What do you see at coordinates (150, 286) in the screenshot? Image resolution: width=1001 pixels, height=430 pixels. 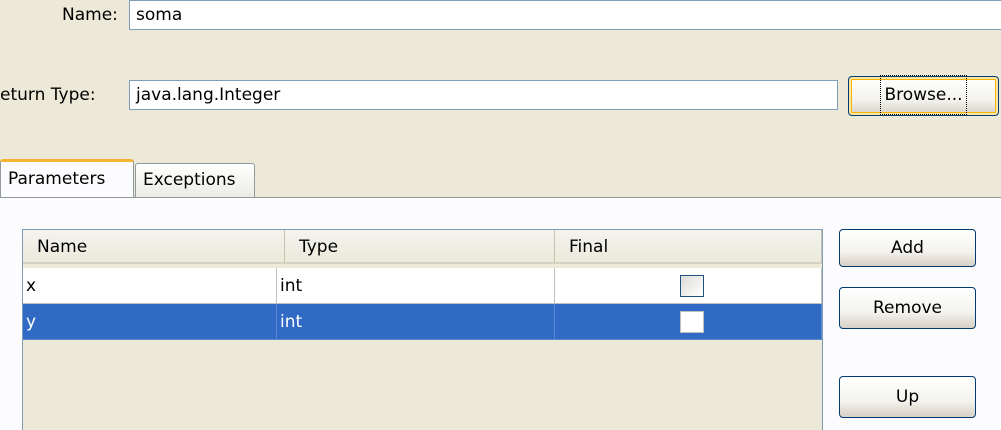 I see `param-name-cell: x` at bounding box center [150, 286].